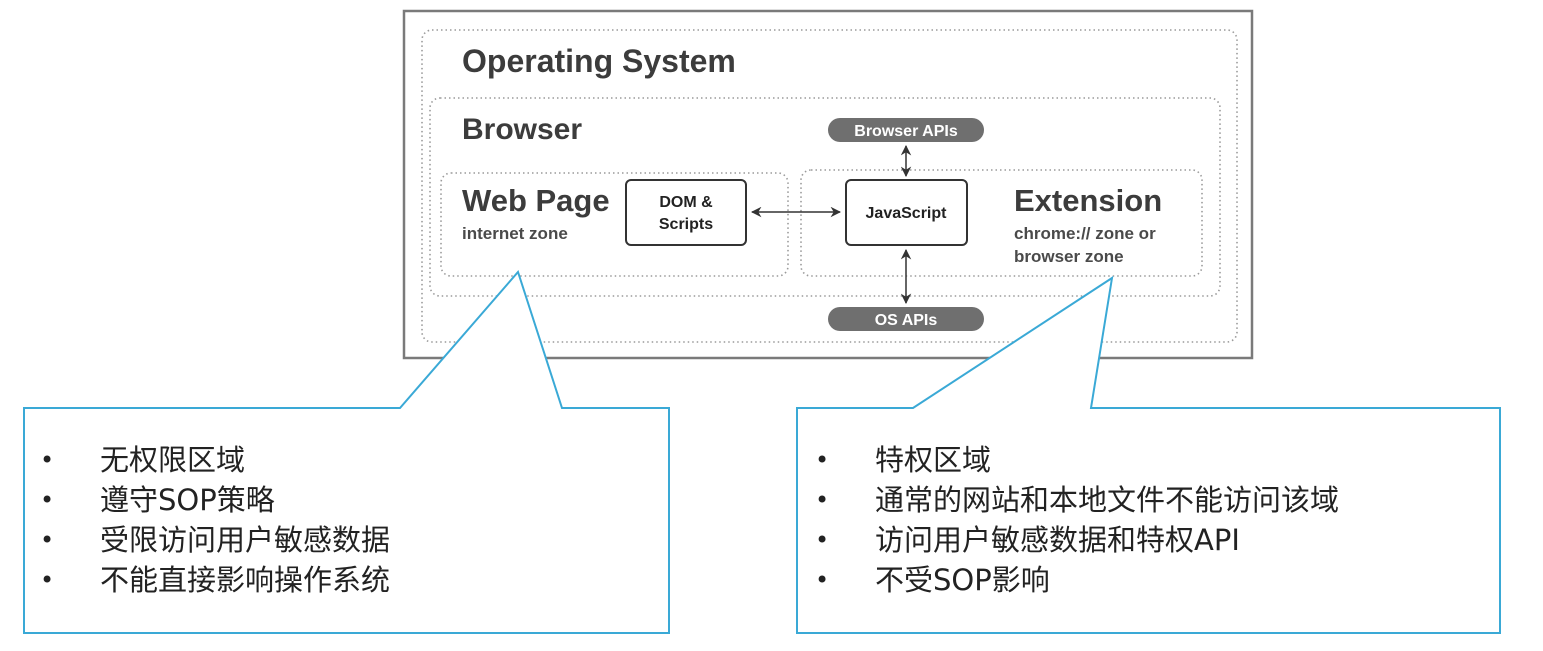 The image size is (1543, 651). I want to click on extension-title: Extension, so click(1088, 200).